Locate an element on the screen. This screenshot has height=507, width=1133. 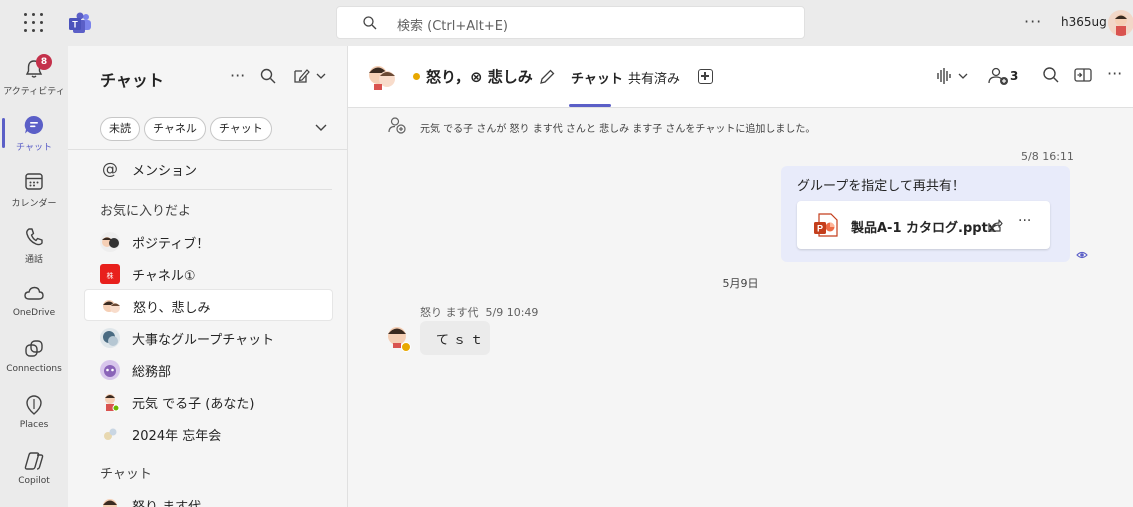
rail-label: Places is located at coordinates (34, 425).